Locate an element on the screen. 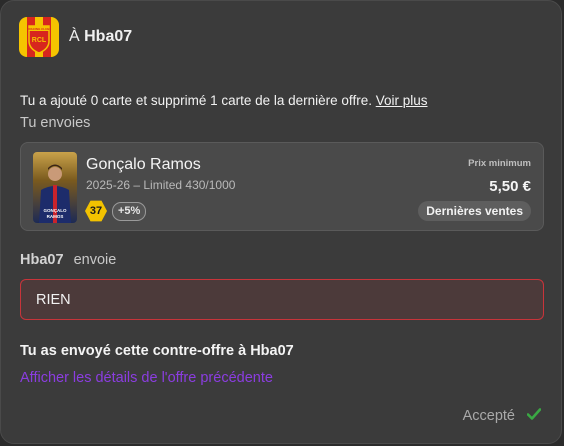  offer-status: Accepté is located at coordinates (502, 416).